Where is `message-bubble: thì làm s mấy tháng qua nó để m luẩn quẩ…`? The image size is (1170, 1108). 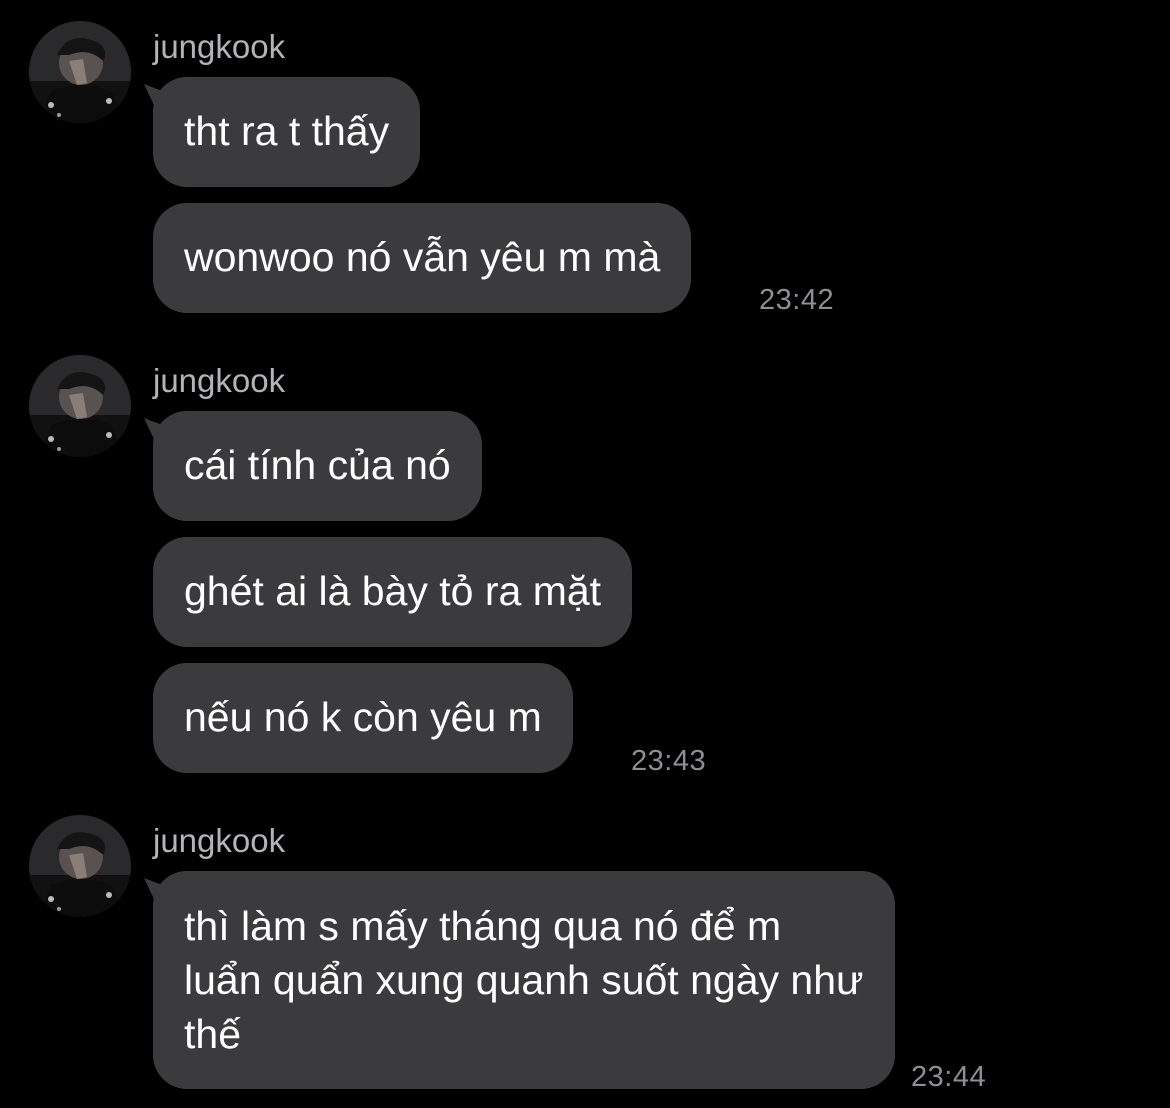
message-bubble: thì làm s mấy tháng qua nó để m luẩn quẩ… is located at coordinates (524, 980).